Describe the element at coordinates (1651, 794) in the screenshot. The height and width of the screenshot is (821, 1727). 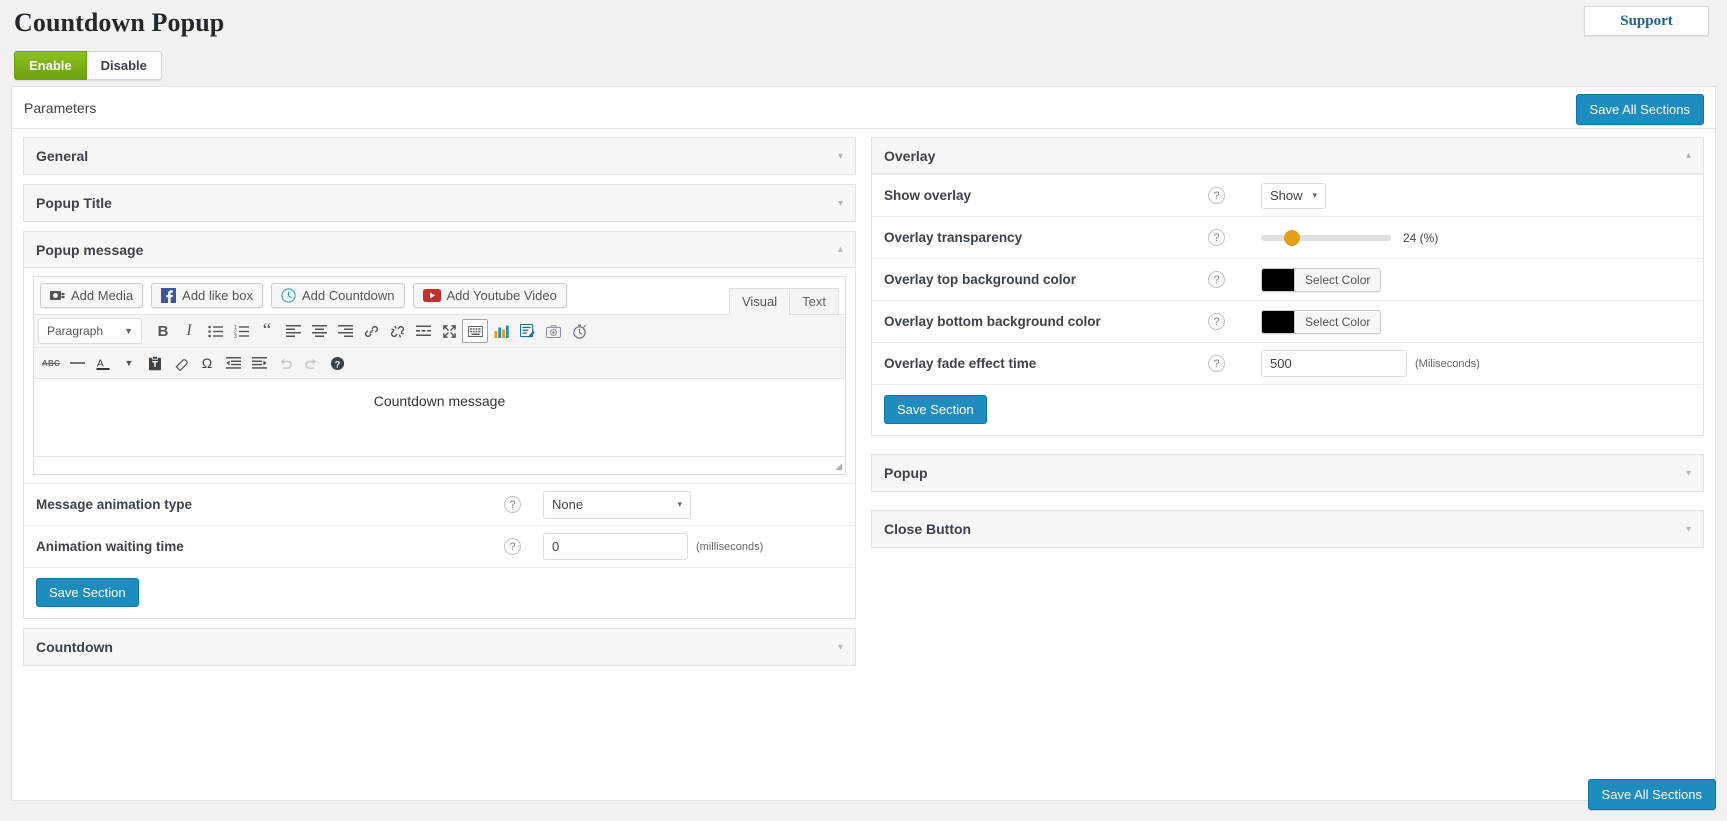
I see `save-all-sections-button-bottom: Save All Sections` at that location.